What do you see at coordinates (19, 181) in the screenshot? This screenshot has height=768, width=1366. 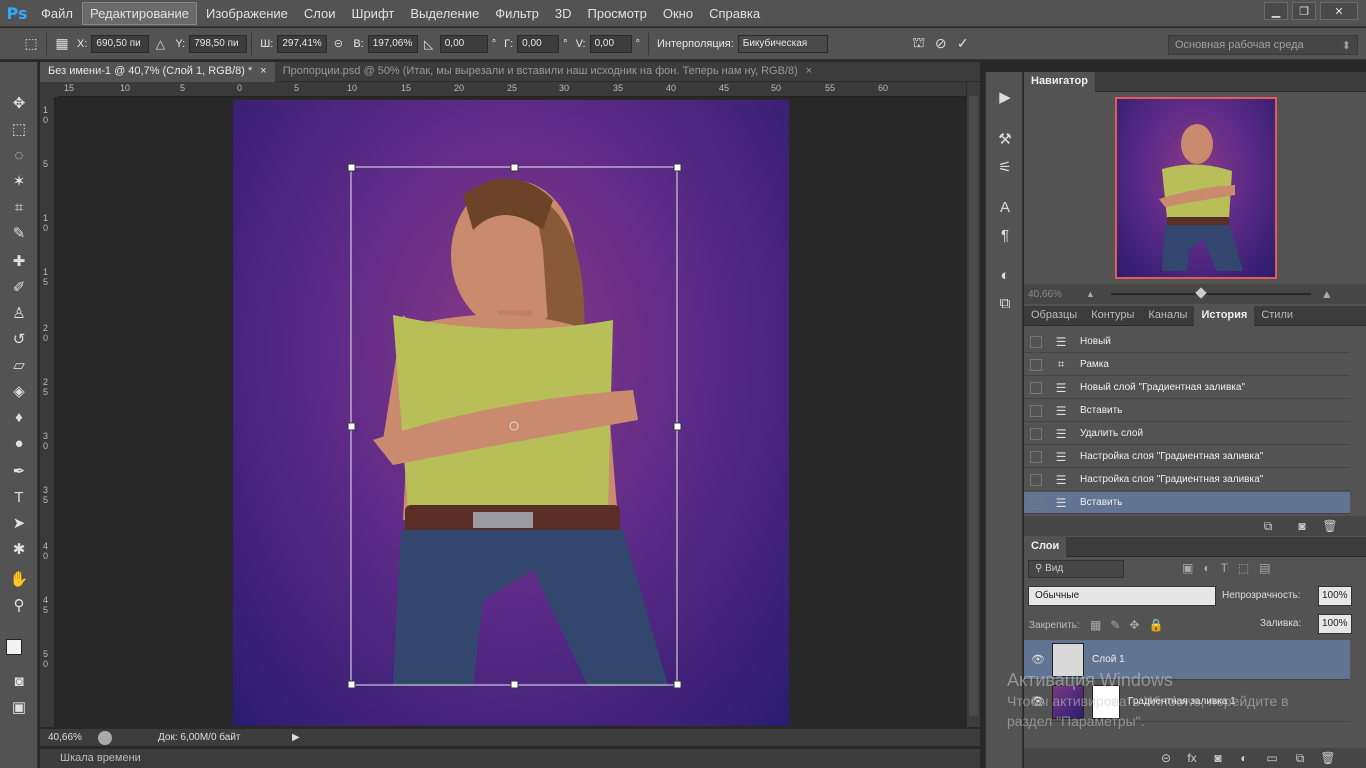 I see `magic-wand-tool-icon: ✶` at bounding box center [19, 181].